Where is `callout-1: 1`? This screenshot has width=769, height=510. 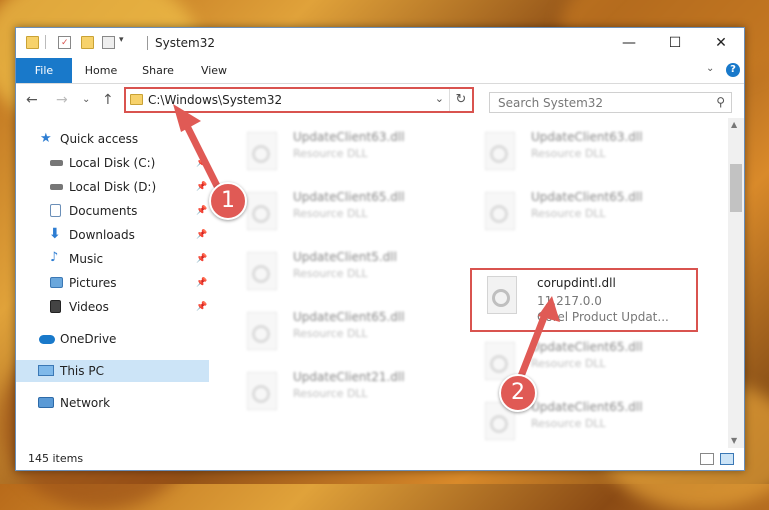 callout-1: 1 is located at coordinates (228, 201).